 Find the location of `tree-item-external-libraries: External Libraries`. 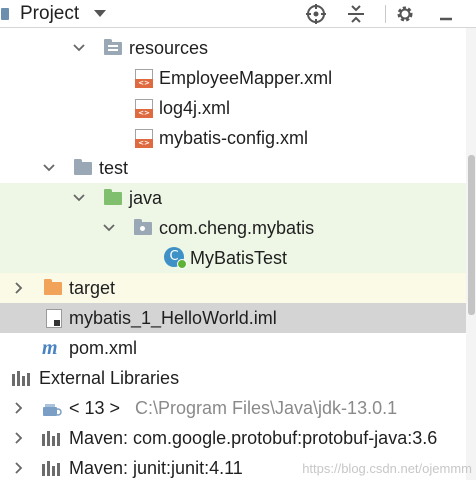

tree-item-external-libraries: External Libraries is located at coordinates (238, 378).